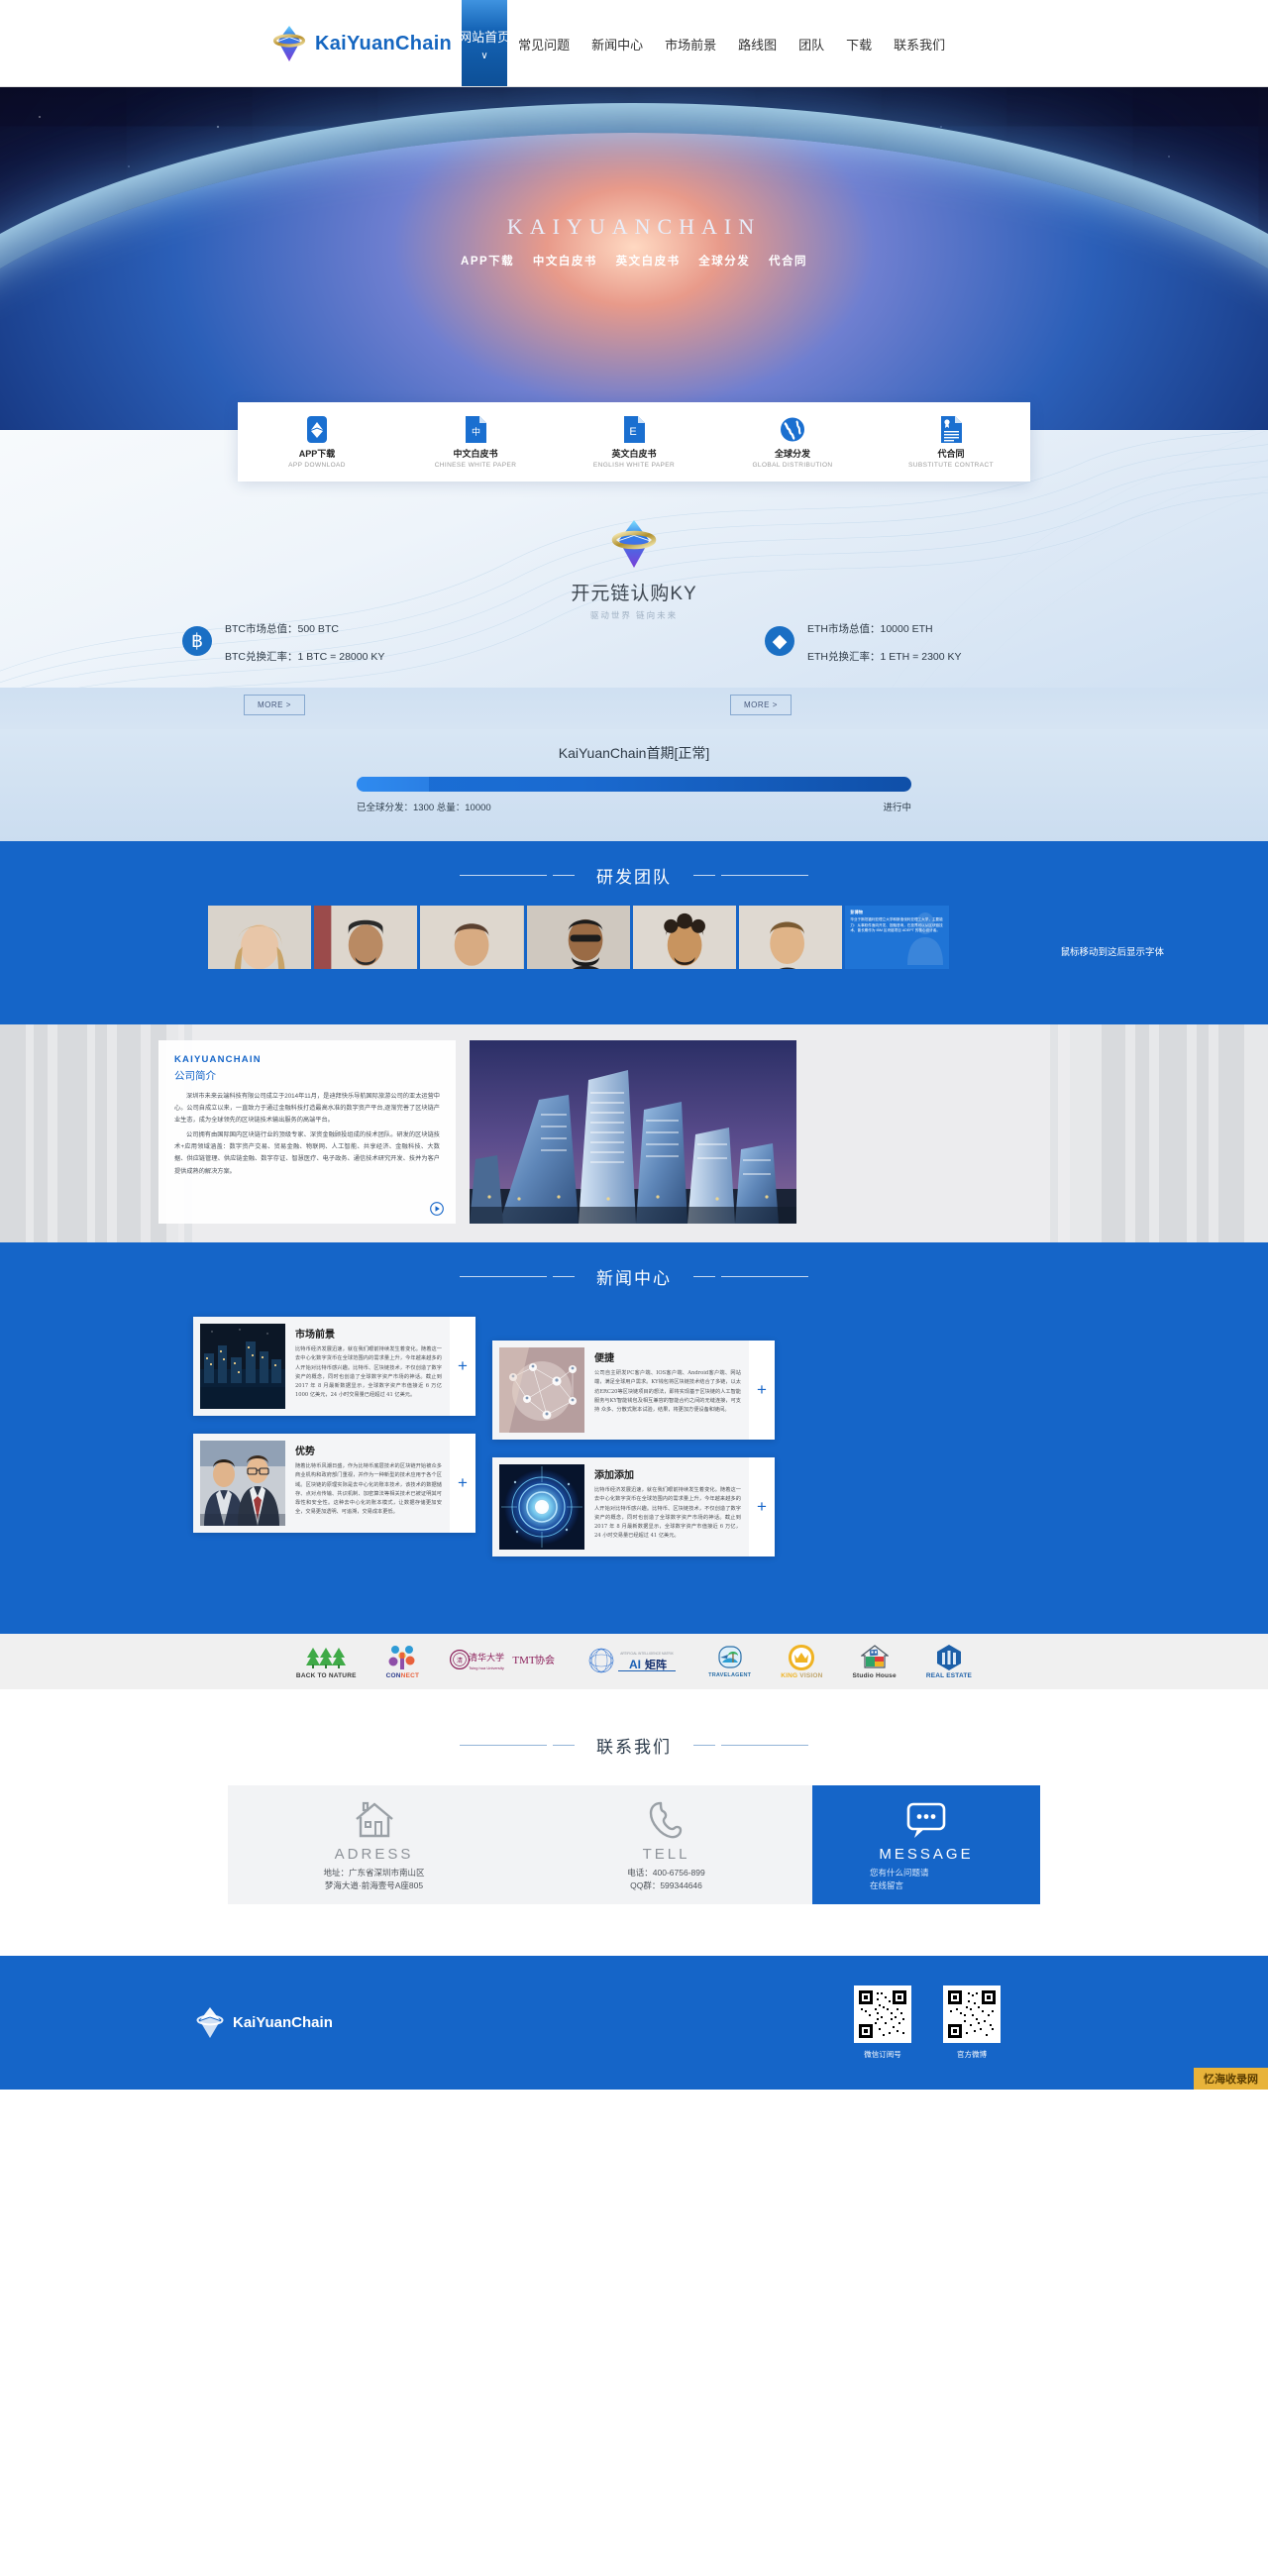 The height and width of the screenshot is (2576, 1268). I want to click on nav-item-news: 新闻中心, so click(617, 44).